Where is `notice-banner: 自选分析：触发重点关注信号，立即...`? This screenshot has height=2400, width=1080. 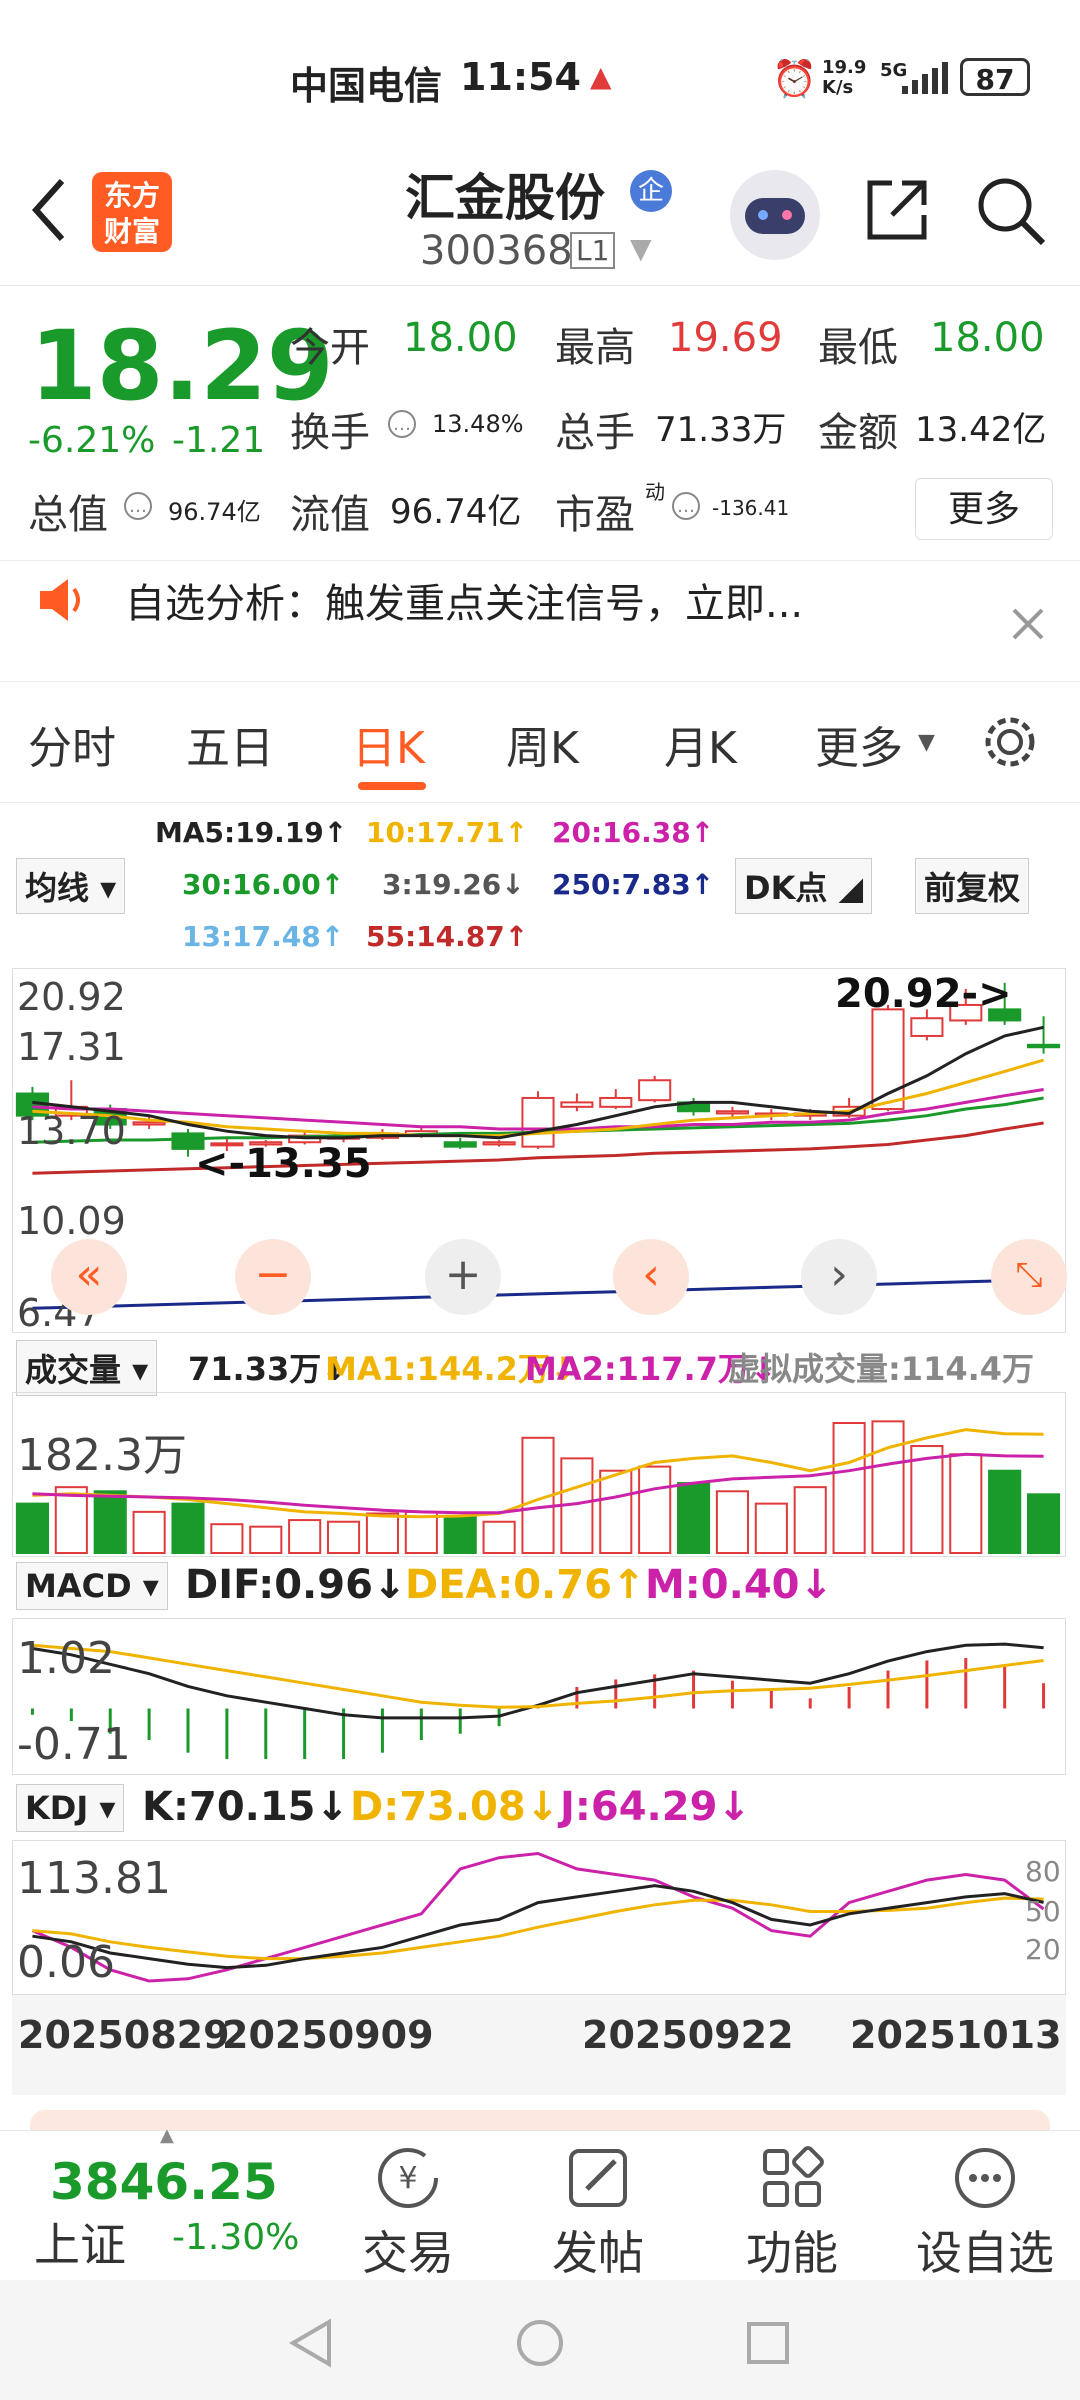 notice-banner: 自选分析：触发重点关注信号，立即... is located at coordinates (540, 621).